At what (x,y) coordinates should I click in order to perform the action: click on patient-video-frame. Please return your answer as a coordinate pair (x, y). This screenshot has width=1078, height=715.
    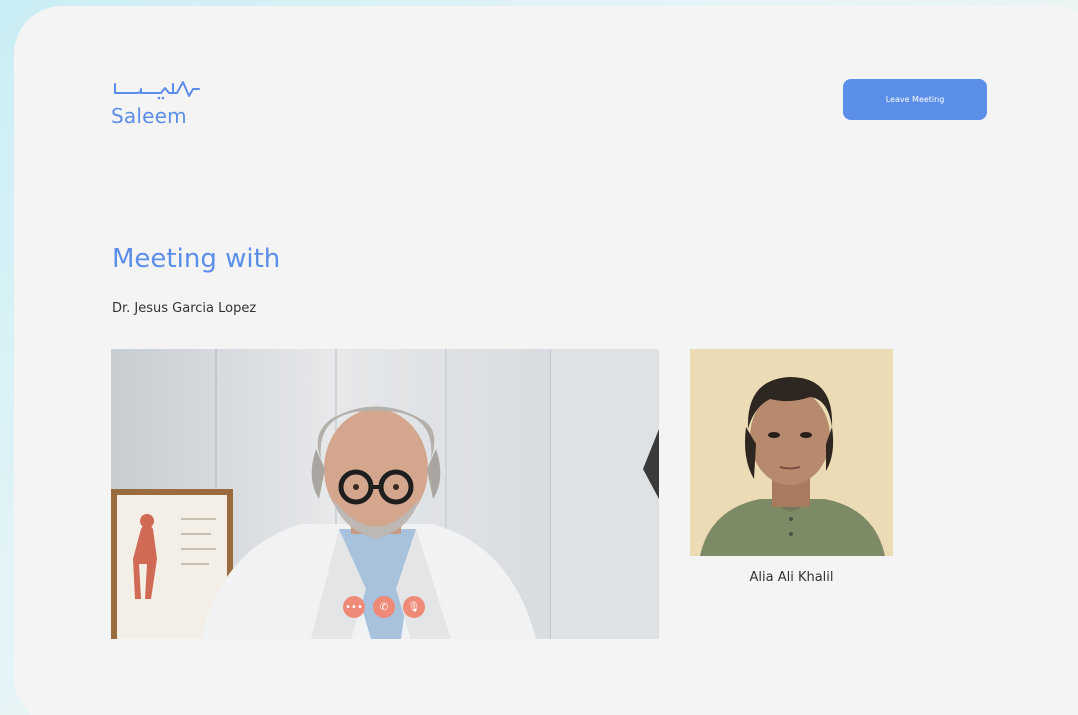
    Looking at the image, I should click on (791, 452).